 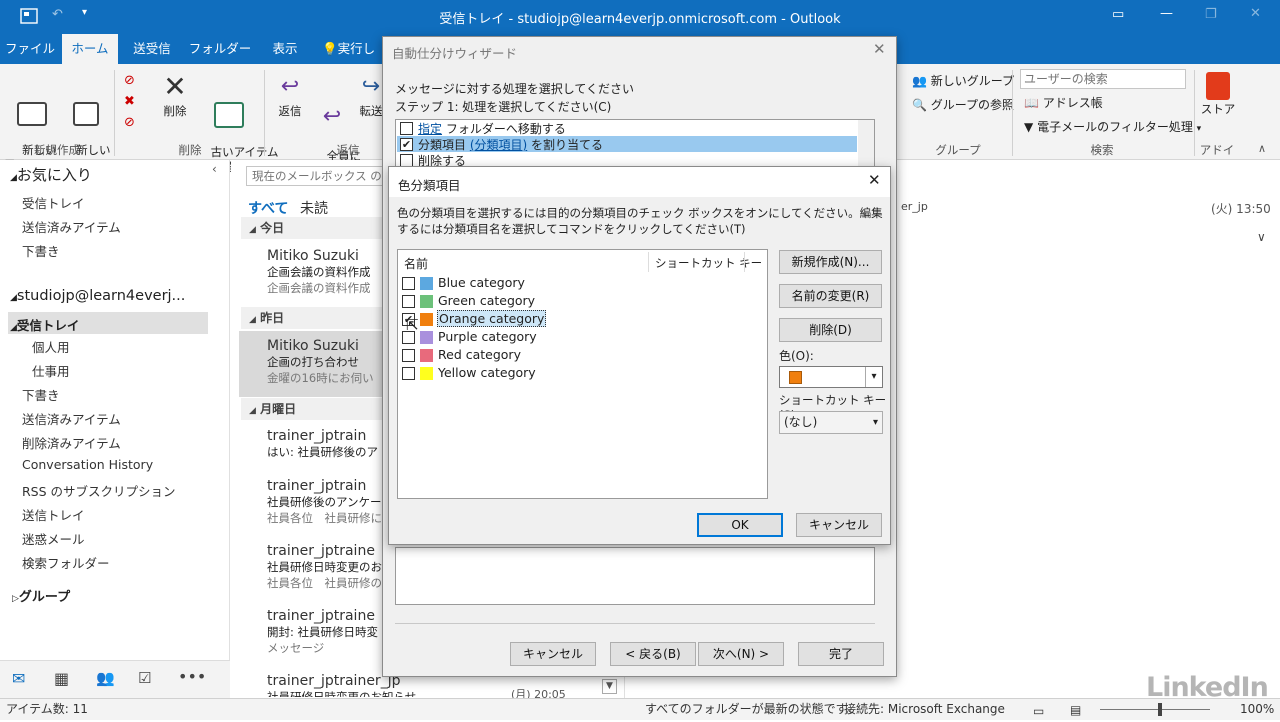 What do you see at coordinates (71, 442) in the screenshot?
I see `folder-deleted-items: 削除済みアイテム` at bounding box center [71, 442].